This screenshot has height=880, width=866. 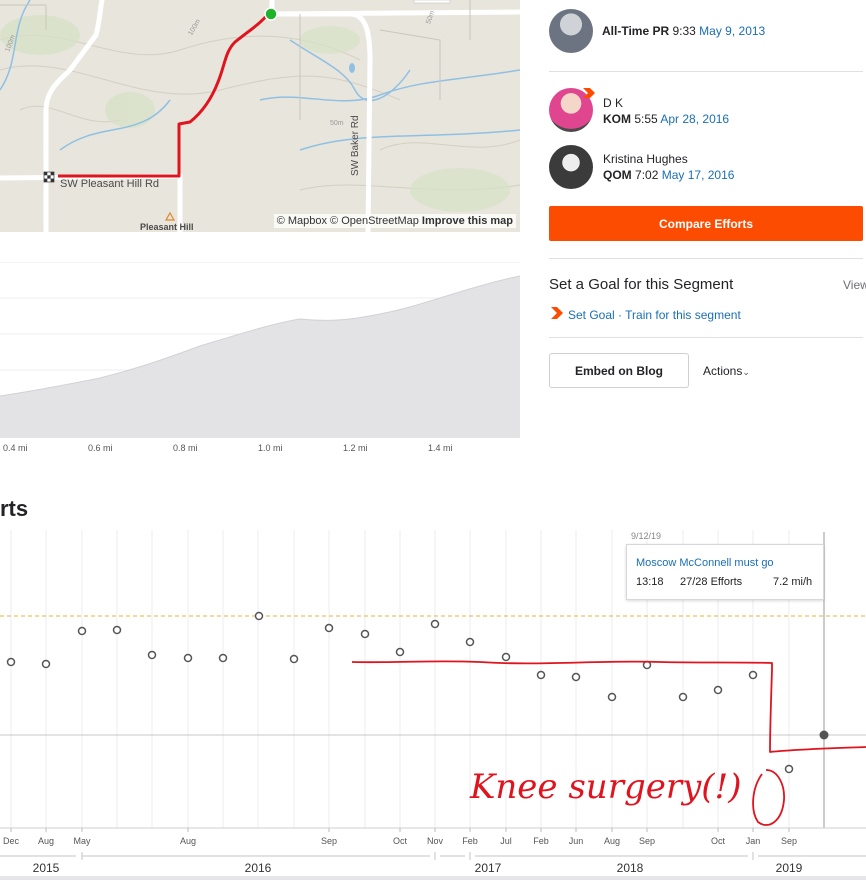 I want to click on year-label: 2017, so click(x=488, y=868).